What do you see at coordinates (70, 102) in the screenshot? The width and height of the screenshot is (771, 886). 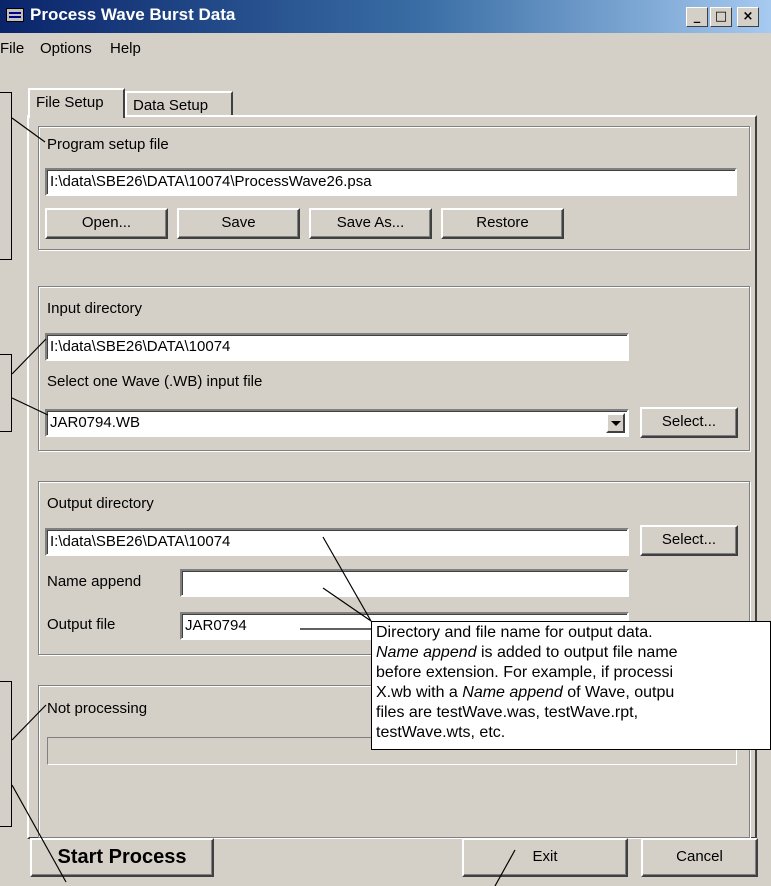 I see `tab-file-setup-label: File Setup` at bounding box center [70, 102].